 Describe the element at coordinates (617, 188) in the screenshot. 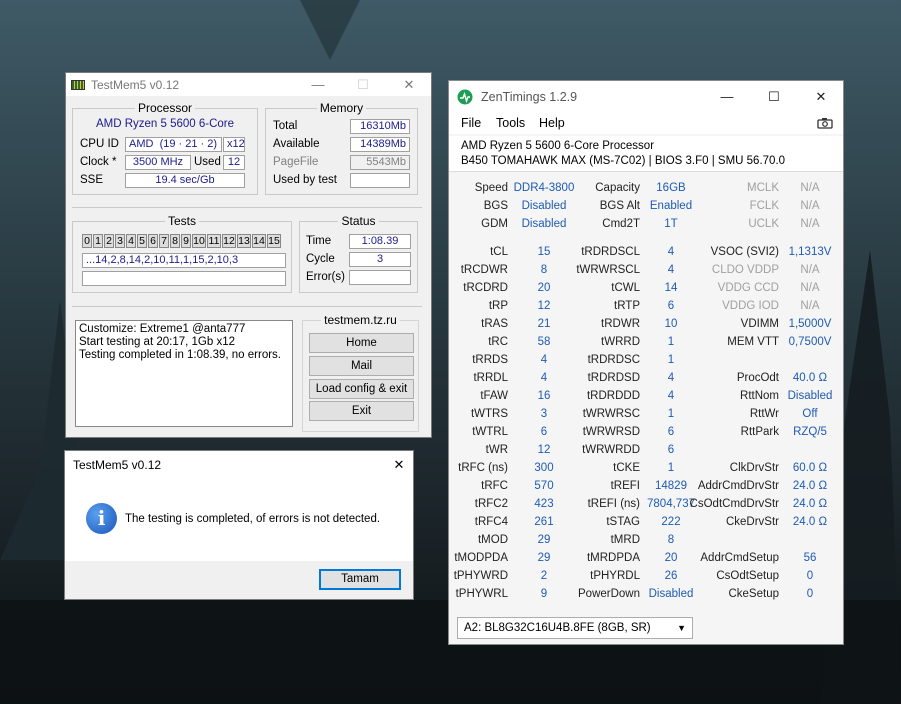

I see `timing-label: Capacity` at that location.